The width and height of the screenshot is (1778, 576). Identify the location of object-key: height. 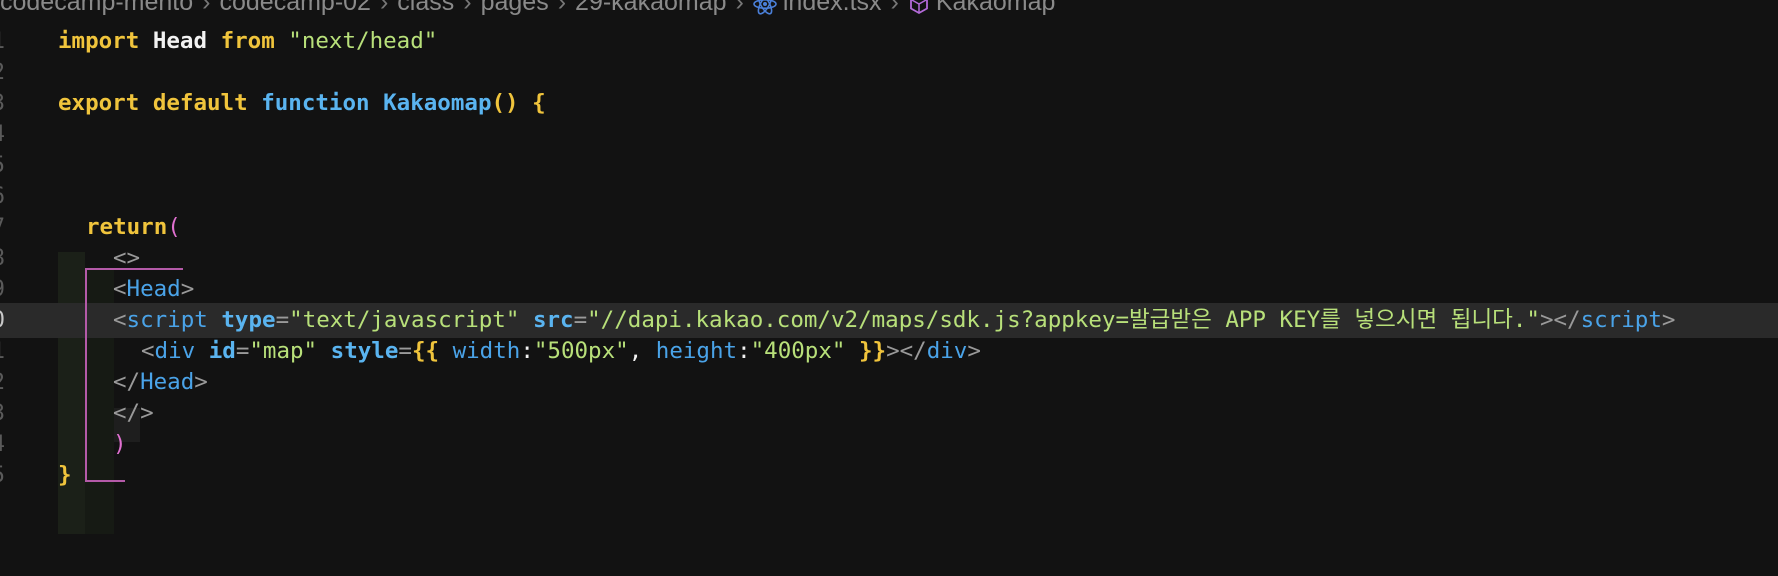
(696, 351).